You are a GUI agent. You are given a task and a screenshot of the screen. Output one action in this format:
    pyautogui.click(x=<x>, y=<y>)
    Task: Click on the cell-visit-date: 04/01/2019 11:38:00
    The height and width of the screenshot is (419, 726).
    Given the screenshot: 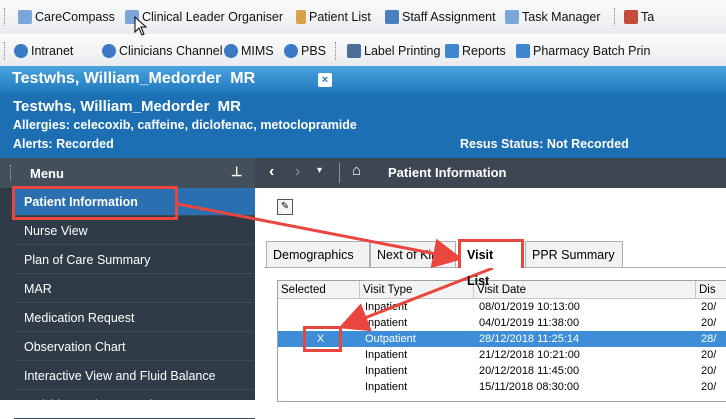 What is the action you would take?
    pyautogui.click(x=529, y=323)
    